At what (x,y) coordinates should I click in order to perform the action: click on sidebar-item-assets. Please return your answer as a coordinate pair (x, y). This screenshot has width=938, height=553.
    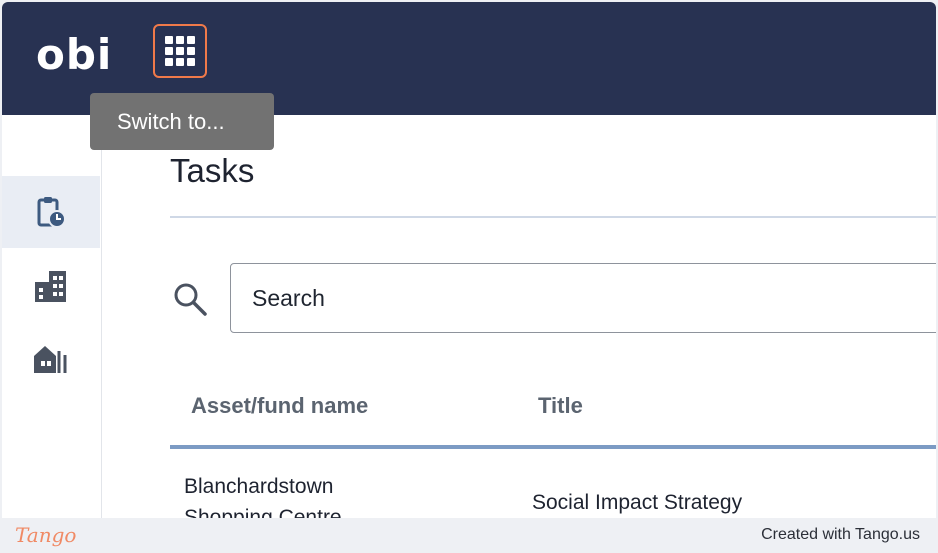
    Looking at the image, I should click on (51, 286).